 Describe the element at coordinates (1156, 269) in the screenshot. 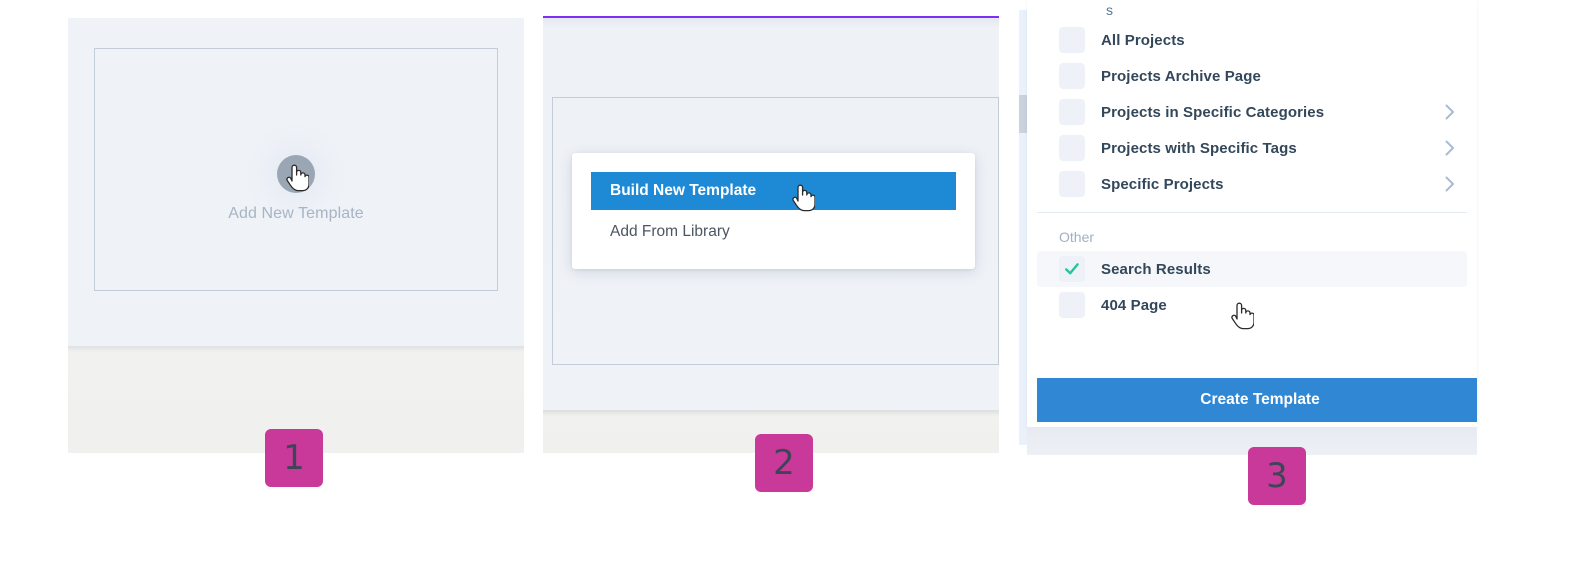

I see `condition-label: Search Results` at that location.